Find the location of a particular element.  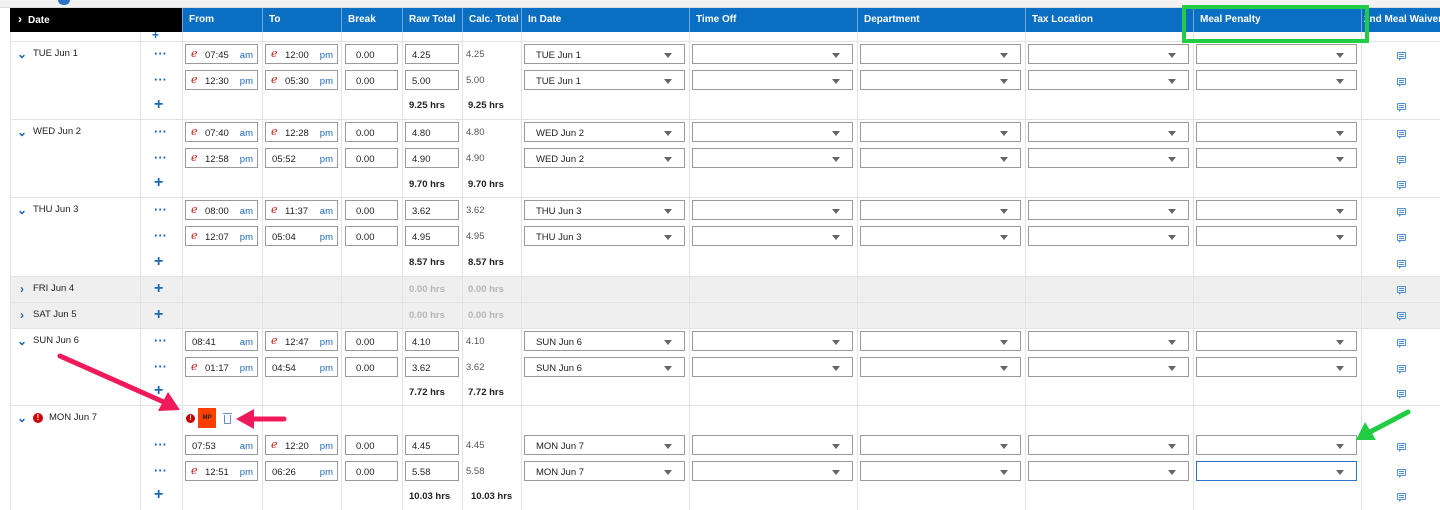

raw-total-input: 5.58 is located at coordinates (432, 471).